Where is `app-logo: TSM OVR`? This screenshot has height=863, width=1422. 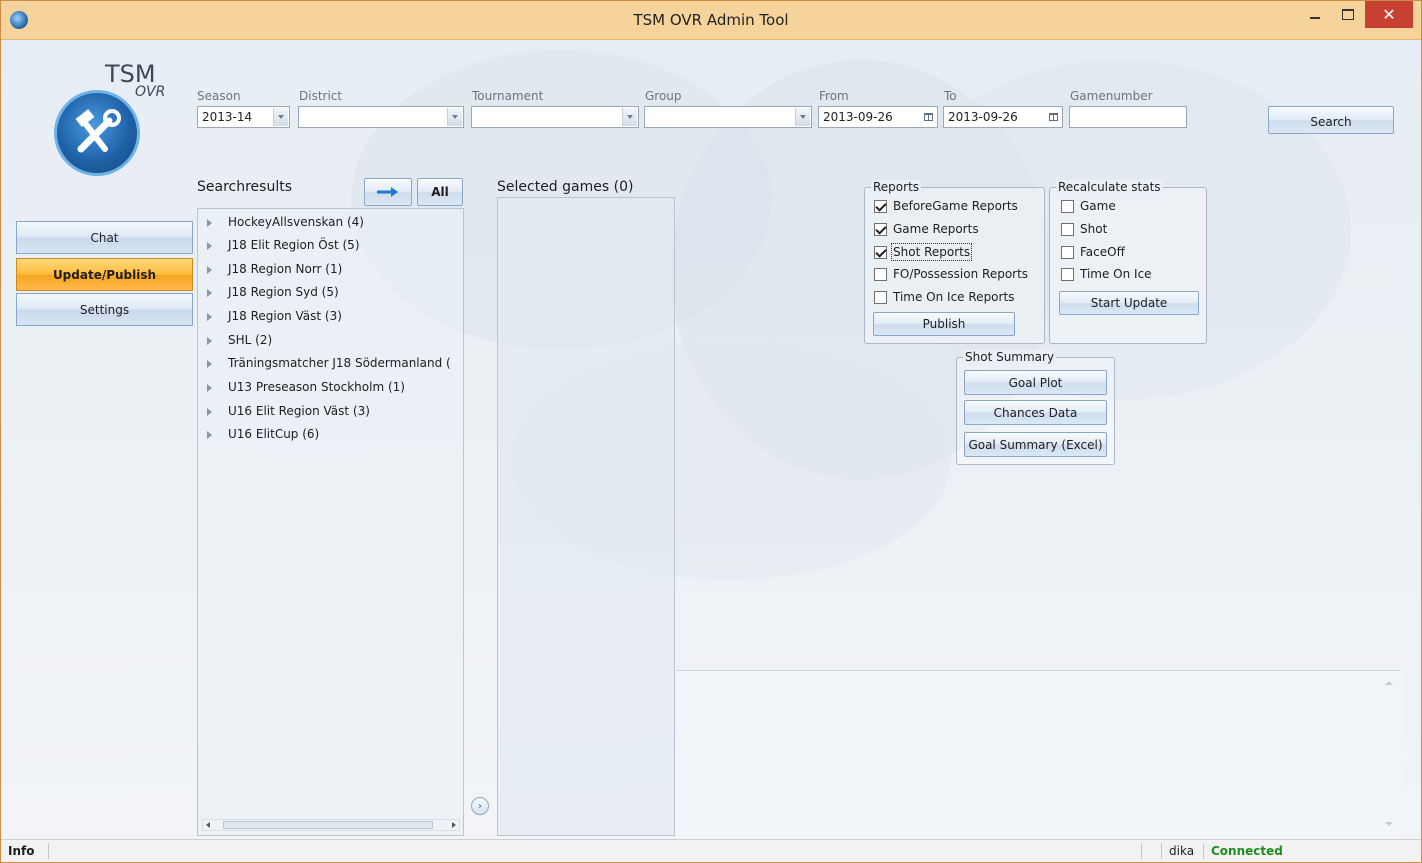 app-logo: TSM OVR is located at coordinates (104, 117).